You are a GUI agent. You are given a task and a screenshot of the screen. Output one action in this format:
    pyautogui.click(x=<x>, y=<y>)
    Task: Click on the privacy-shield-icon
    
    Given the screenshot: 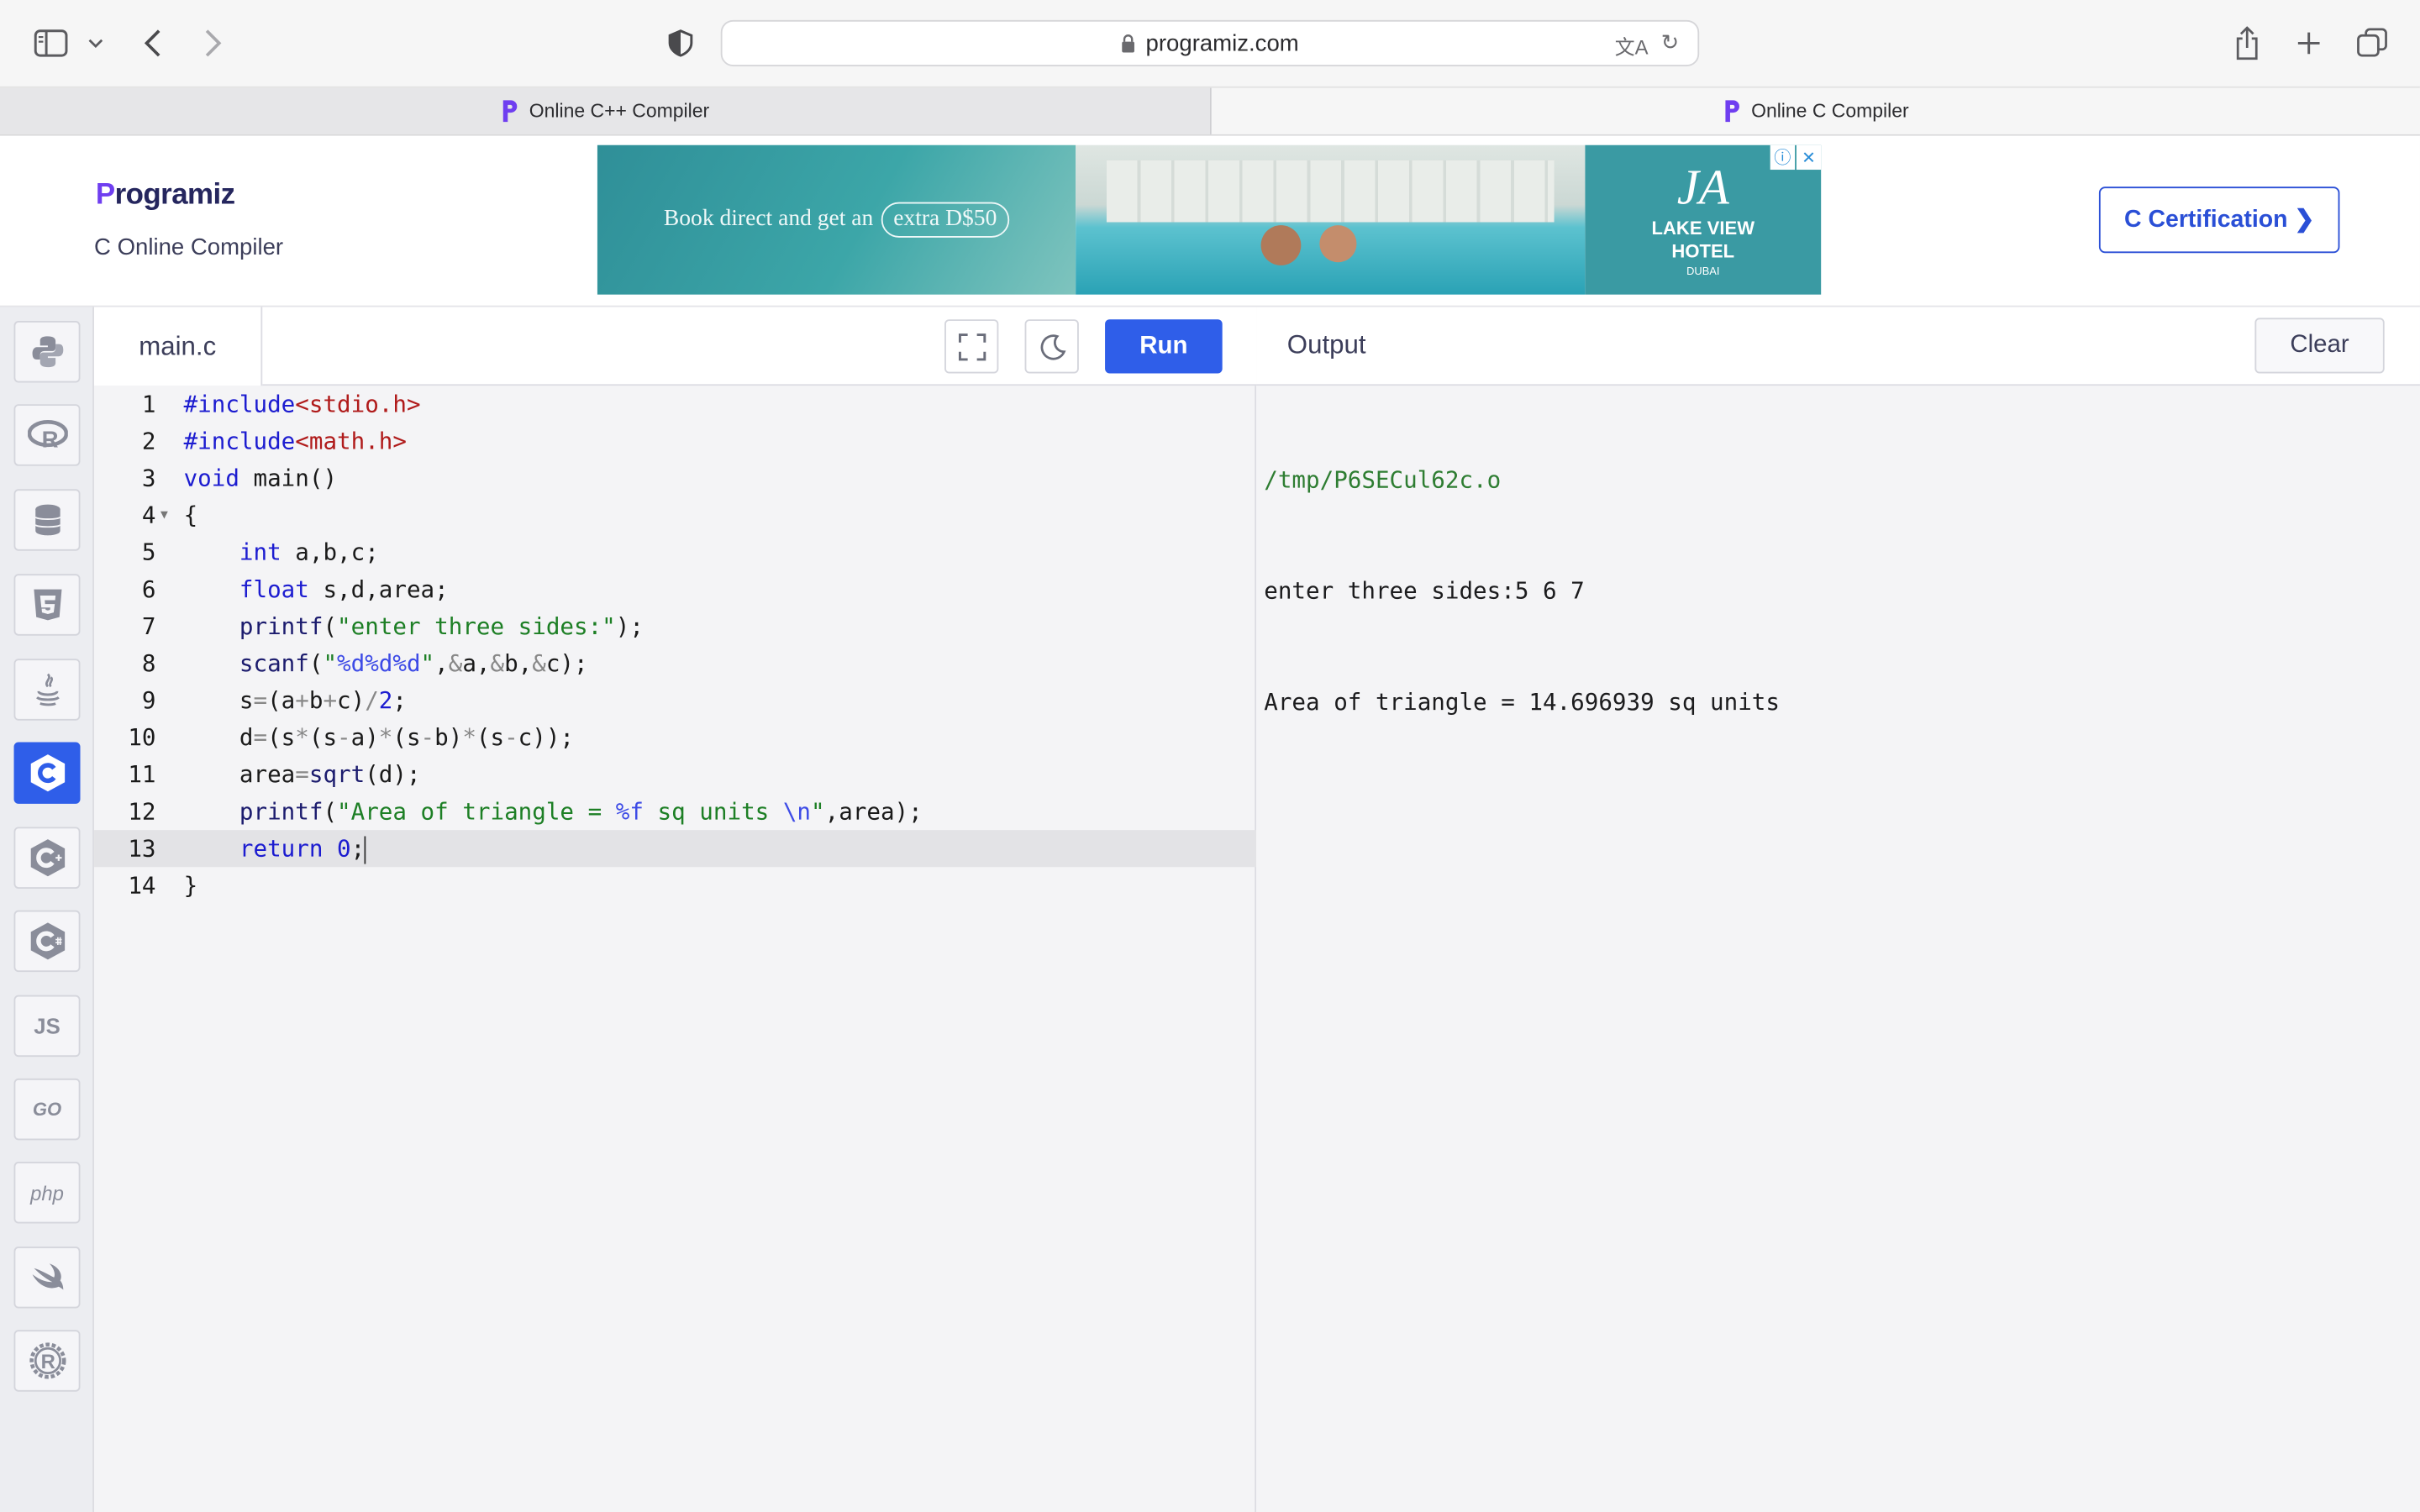 What is the action you would take?
    pyautogui.click(x=680, y=43)
    